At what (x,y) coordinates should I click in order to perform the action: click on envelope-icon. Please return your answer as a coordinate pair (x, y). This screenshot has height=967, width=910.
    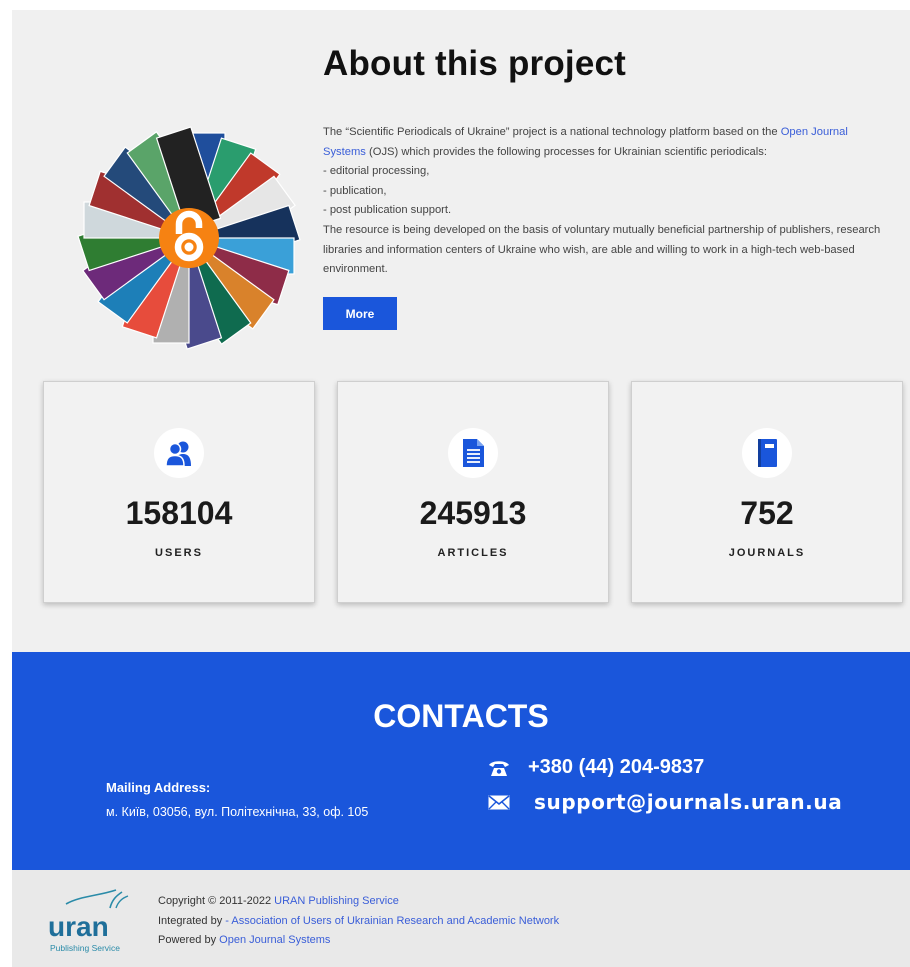
    Looking at the image, I should click on (499, 801).